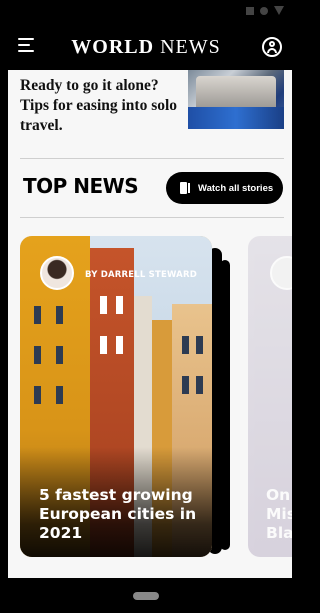 Image resolution: width=320 pixels, height=613 pixels. What do you see at coordinates (270, 396) in the screenshot?
I see `story-card-next: On Mis Bla` at bounding box center [270, 396].